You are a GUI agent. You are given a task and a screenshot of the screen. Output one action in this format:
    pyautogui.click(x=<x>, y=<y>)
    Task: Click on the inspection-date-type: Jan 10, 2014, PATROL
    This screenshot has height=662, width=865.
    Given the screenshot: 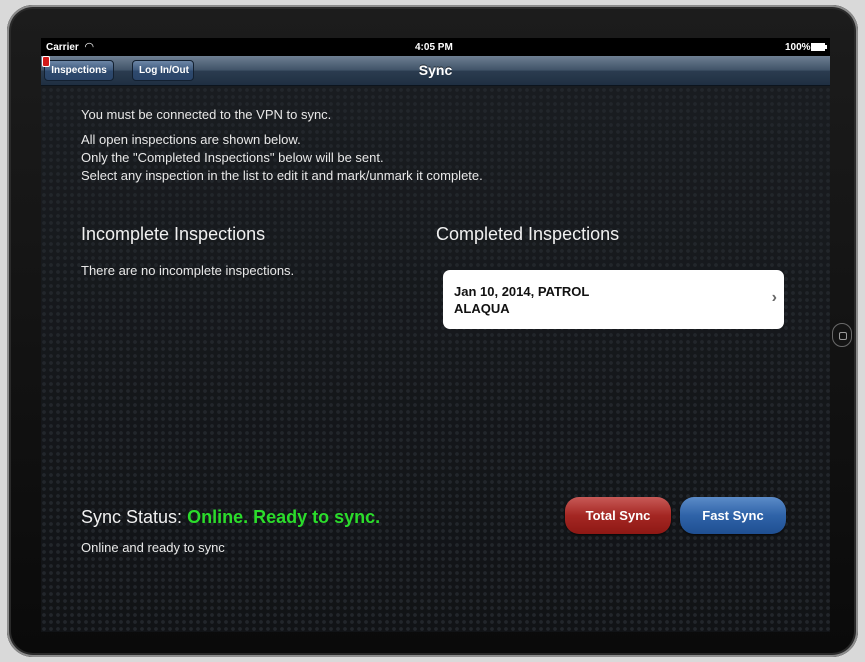 What is the action you would take?
    pyautogui.click(x=522, y=291)
    